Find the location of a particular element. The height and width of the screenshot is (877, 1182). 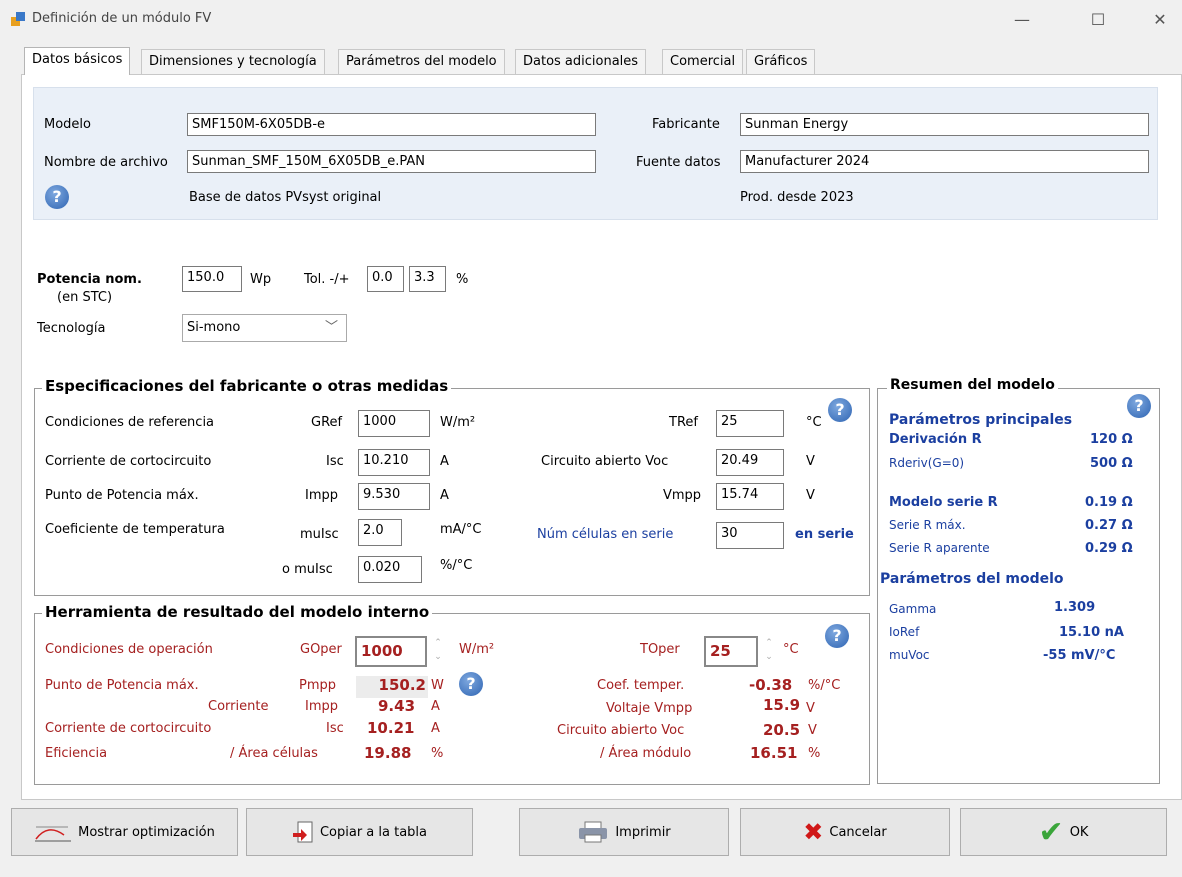

voc-field: 20.49 is located at coordinates (750, 462).